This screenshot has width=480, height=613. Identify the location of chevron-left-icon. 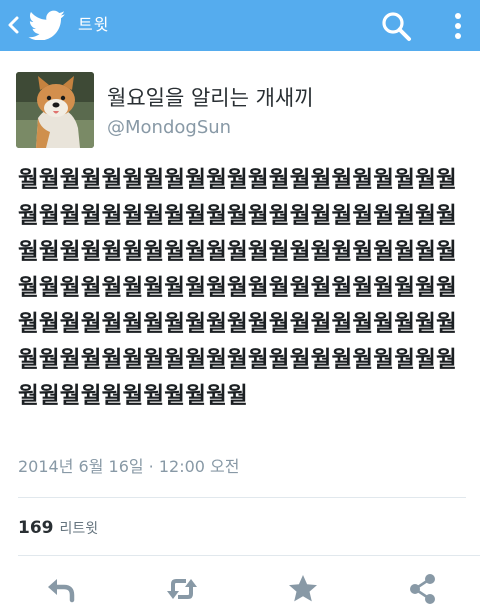
(14, 25).